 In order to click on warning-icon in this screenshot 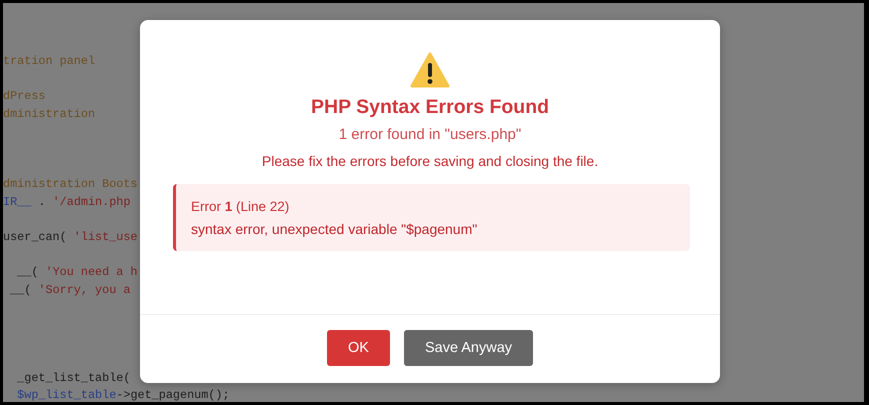, I will do `click(430, 70)`.